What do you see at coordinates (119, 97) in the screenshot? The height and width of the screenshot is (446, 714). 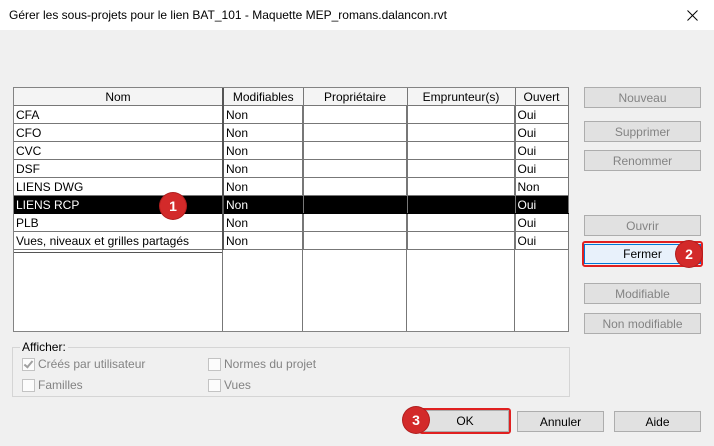 I see `column-header-nom: Nom` at bounding box center [119, 97].